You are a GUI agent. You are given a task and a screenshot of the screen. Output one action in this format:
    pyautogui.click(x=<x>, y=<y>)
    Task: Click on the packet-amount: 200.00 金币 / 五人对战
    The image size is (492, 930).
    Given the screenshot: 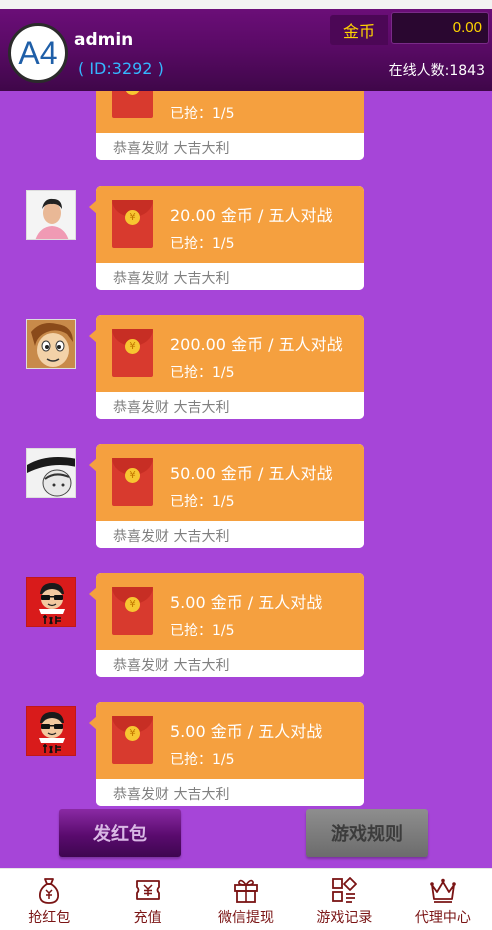 What is the action you would take?
    pyautogui.click(x=256, y=344)
    